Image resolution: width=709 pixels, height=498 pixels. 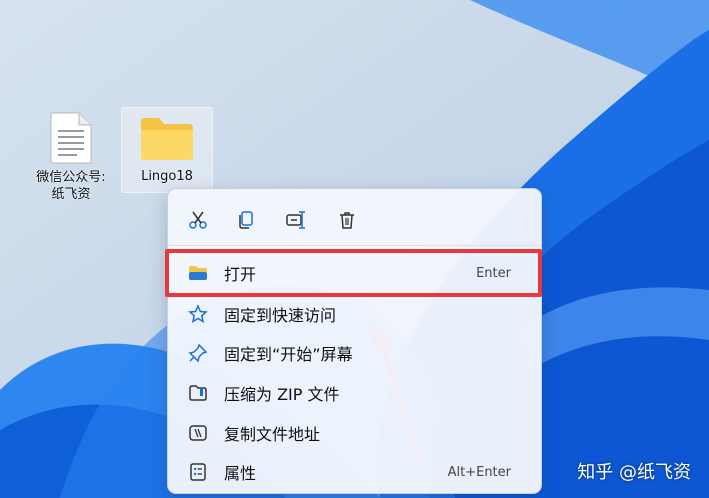 I want to click on menu-item-copy-path: 复制文件地址, so click(x=354, y=433).